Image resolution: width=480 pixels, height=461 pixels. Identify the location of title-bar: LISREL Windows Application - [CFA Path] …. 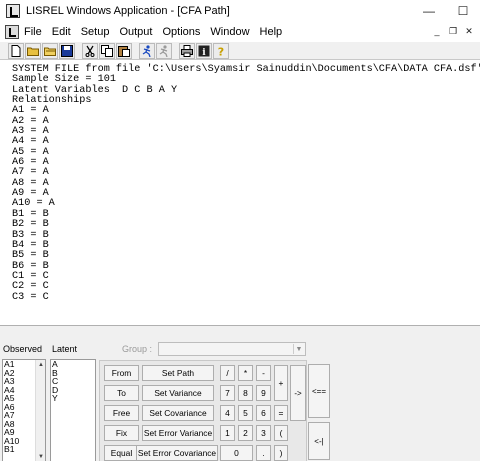
(240, 11).